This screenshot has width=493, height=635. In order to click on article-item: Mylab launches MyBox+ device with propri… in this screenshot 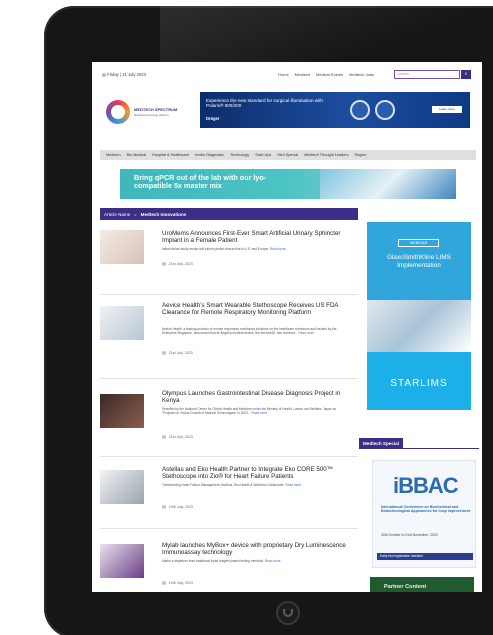, I will do `click(229, 567)`.